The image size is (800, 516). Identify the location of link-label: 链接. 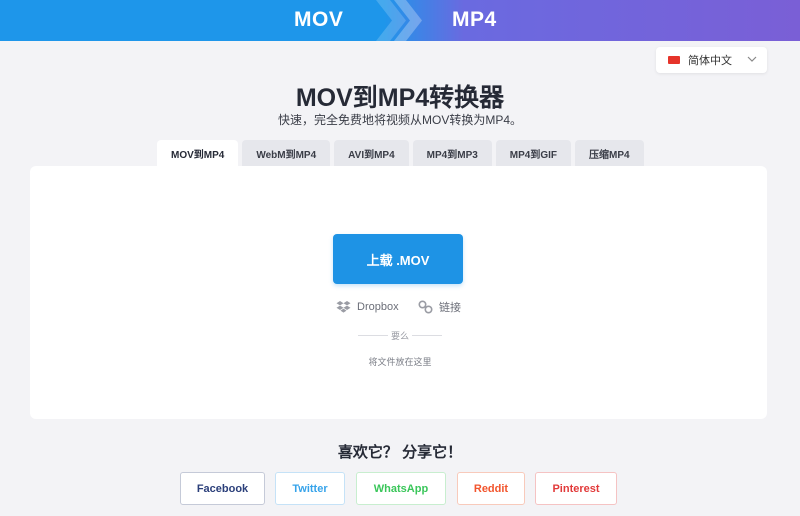
(450, 308).